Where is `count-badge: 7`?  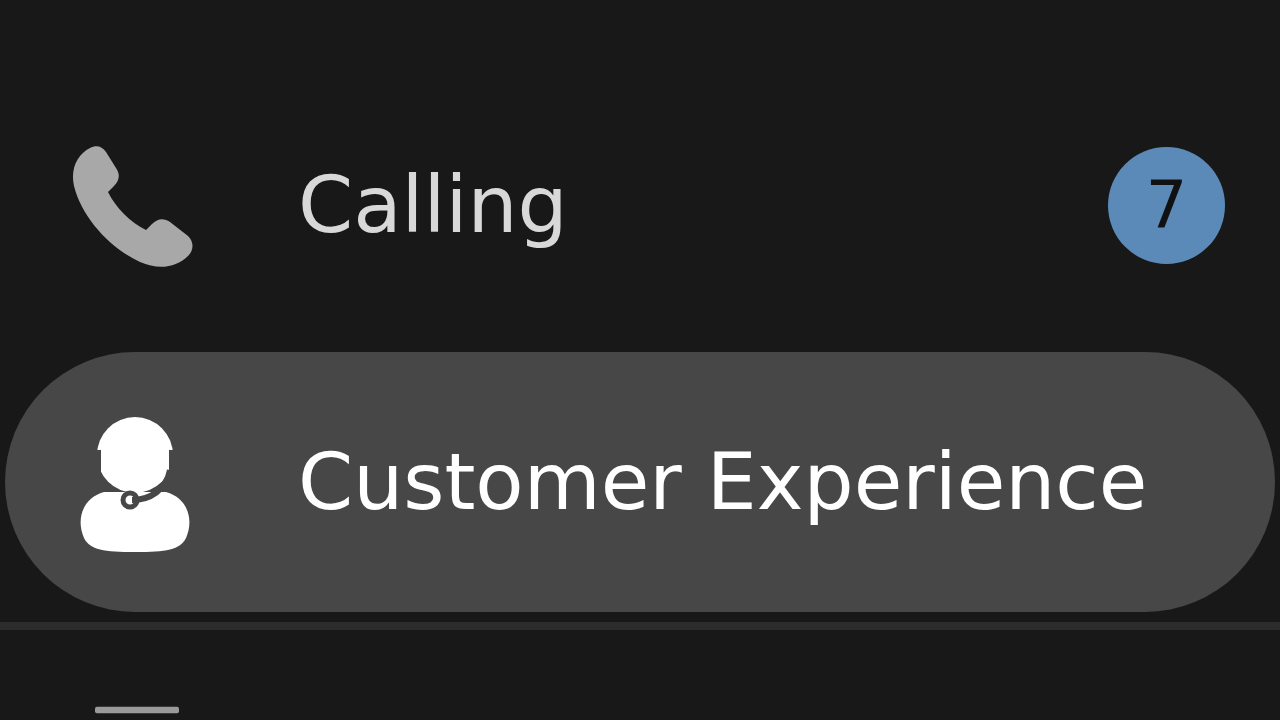 count-badge: 7 is located at coordinates (1166, 205).